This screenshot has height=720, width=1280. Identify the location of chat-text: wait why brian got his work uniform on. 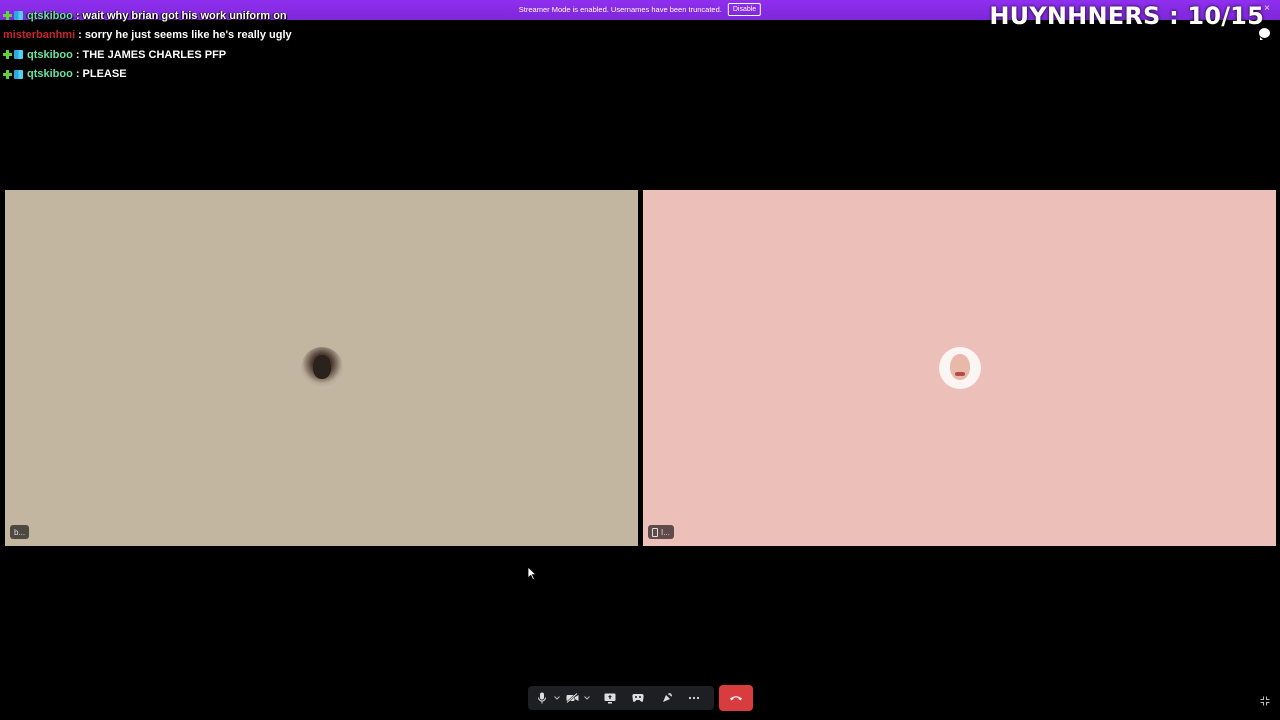
(184, 15).